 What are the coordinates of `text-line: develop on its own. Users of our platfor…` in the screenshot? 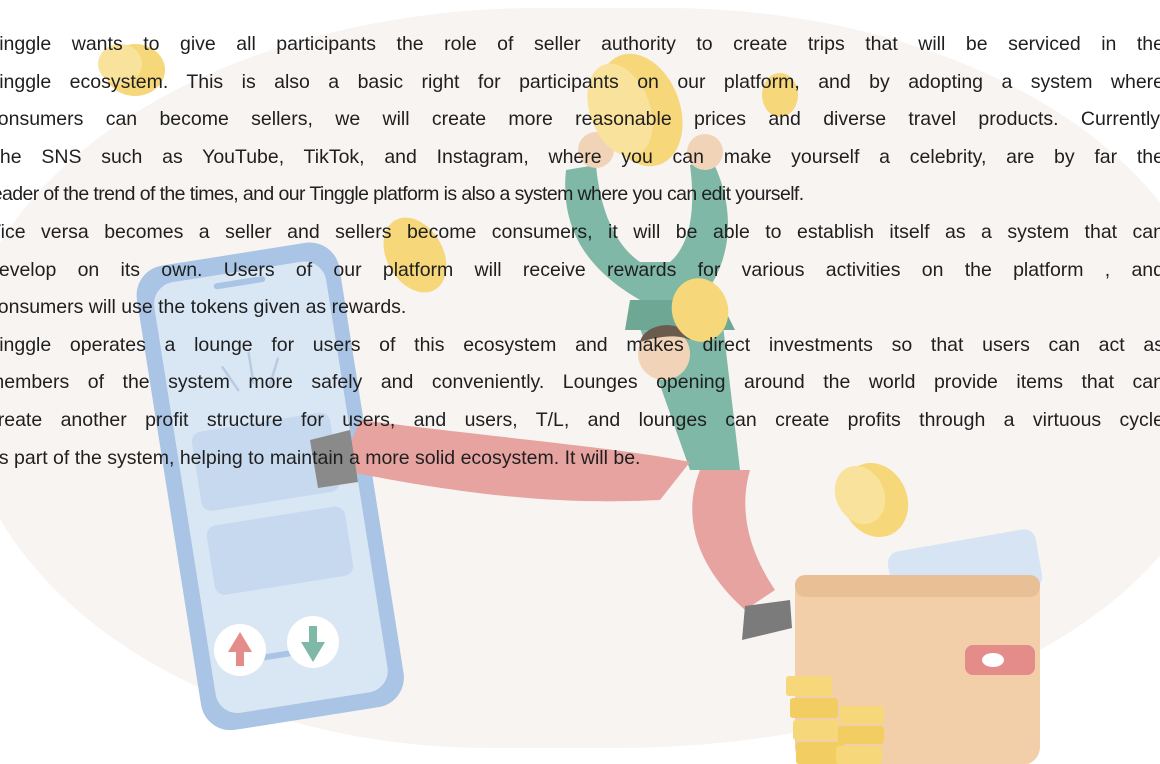 It's located at (580, 269).